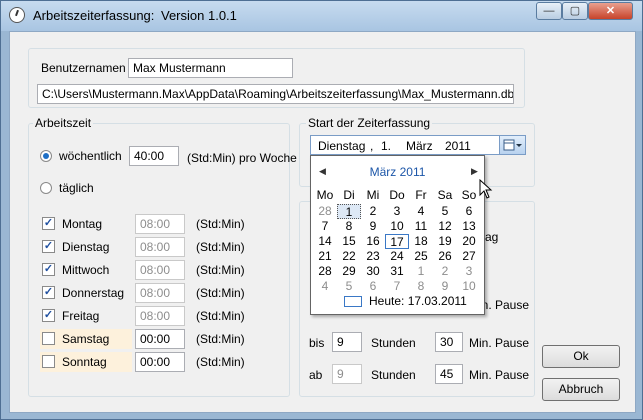  Describe the element at coordinates (512, 145) in the screenshot. I see `calendar-dropdown-button` at that location.